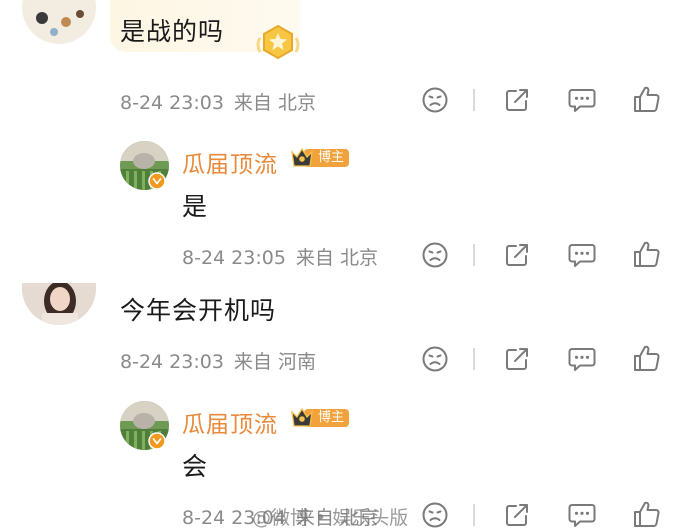  What do you see at coordinates (195, 206) in the screenshot?
I see `reply-text: 是` at bounding box center [195, 206].